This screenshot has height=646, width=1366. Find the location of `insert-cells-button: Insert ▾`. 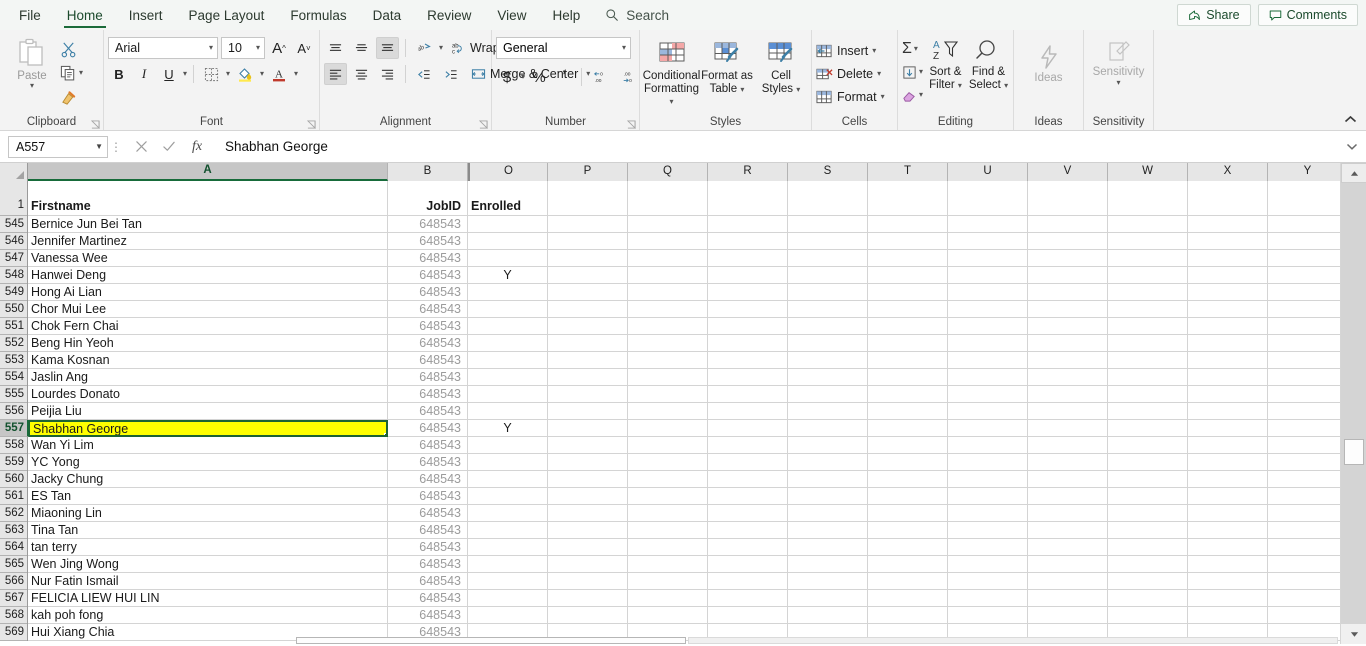

insert-cells-button: Insert ▾ is located at coordinates (846, 50).